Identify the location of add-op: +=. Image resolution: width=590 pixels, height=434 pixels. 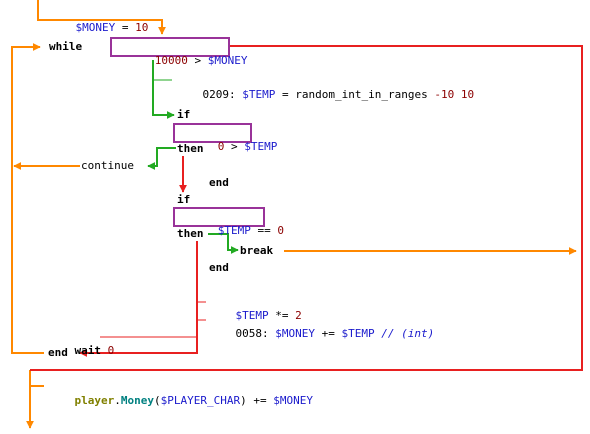
(328, 333).